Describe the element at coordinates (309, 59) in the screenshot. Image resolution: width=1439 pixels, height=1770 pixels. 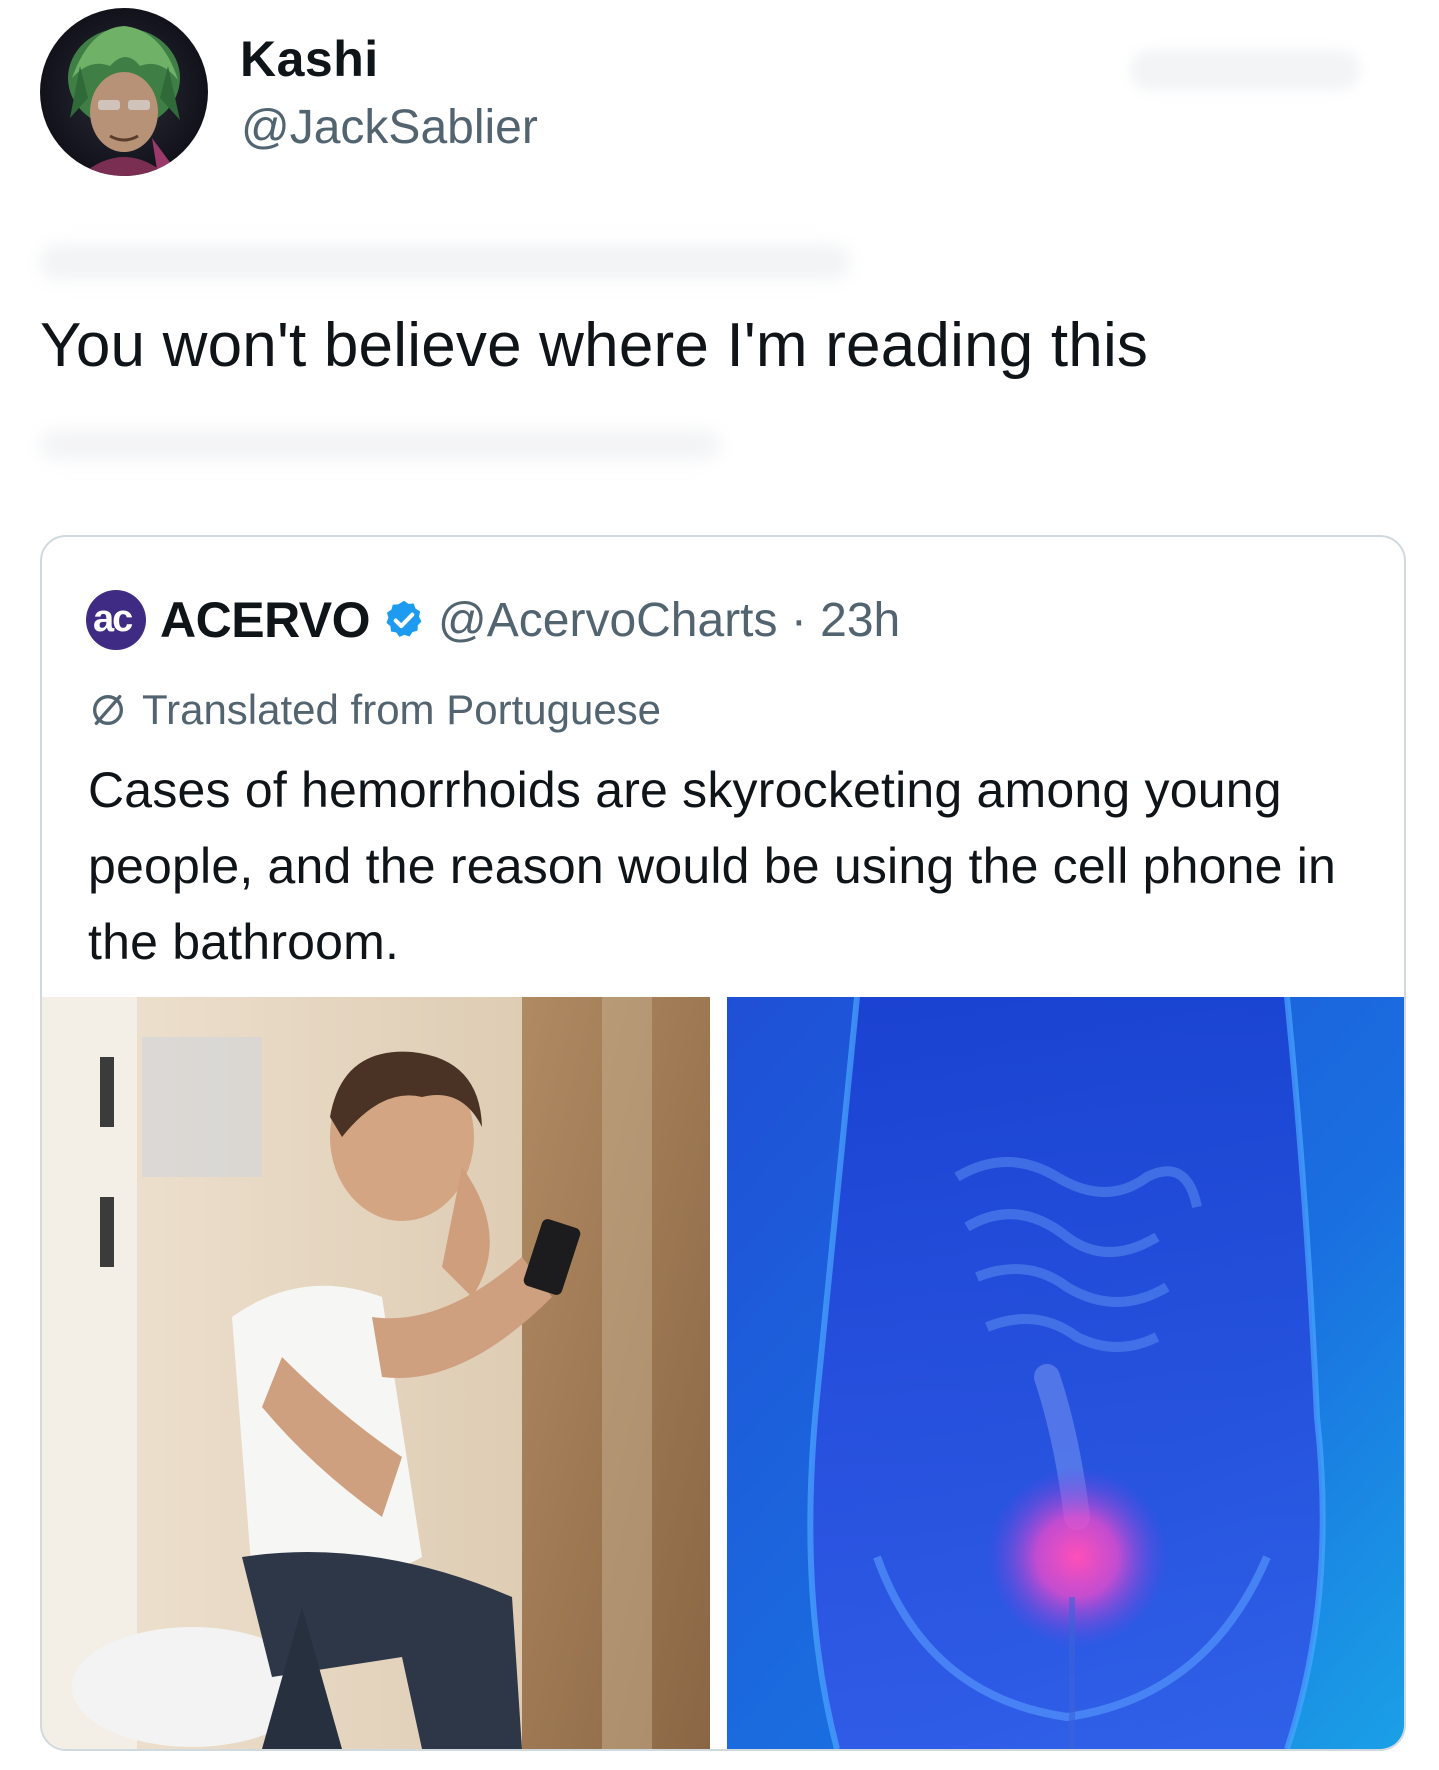
I see `author-name: Kashi` at that location.